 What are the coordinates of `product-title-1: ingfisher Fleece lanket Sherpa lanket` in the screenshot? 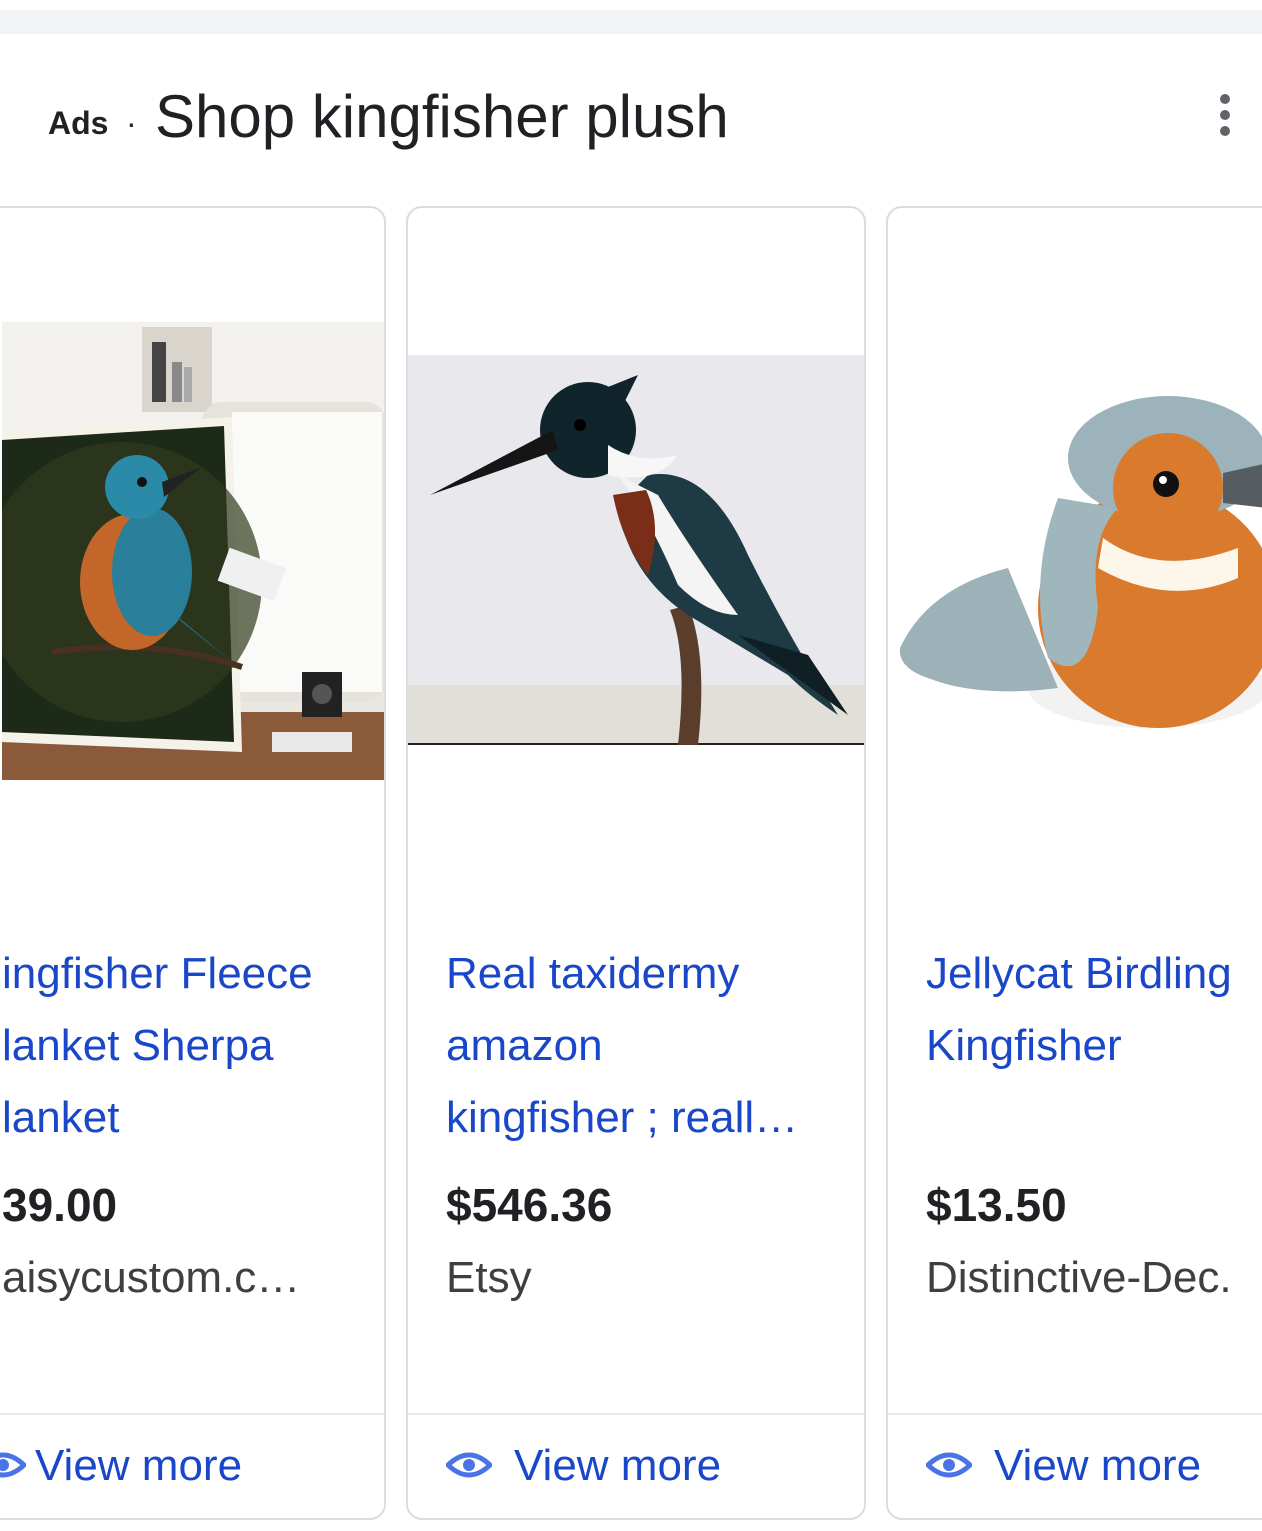 It's located at (157, 1046).